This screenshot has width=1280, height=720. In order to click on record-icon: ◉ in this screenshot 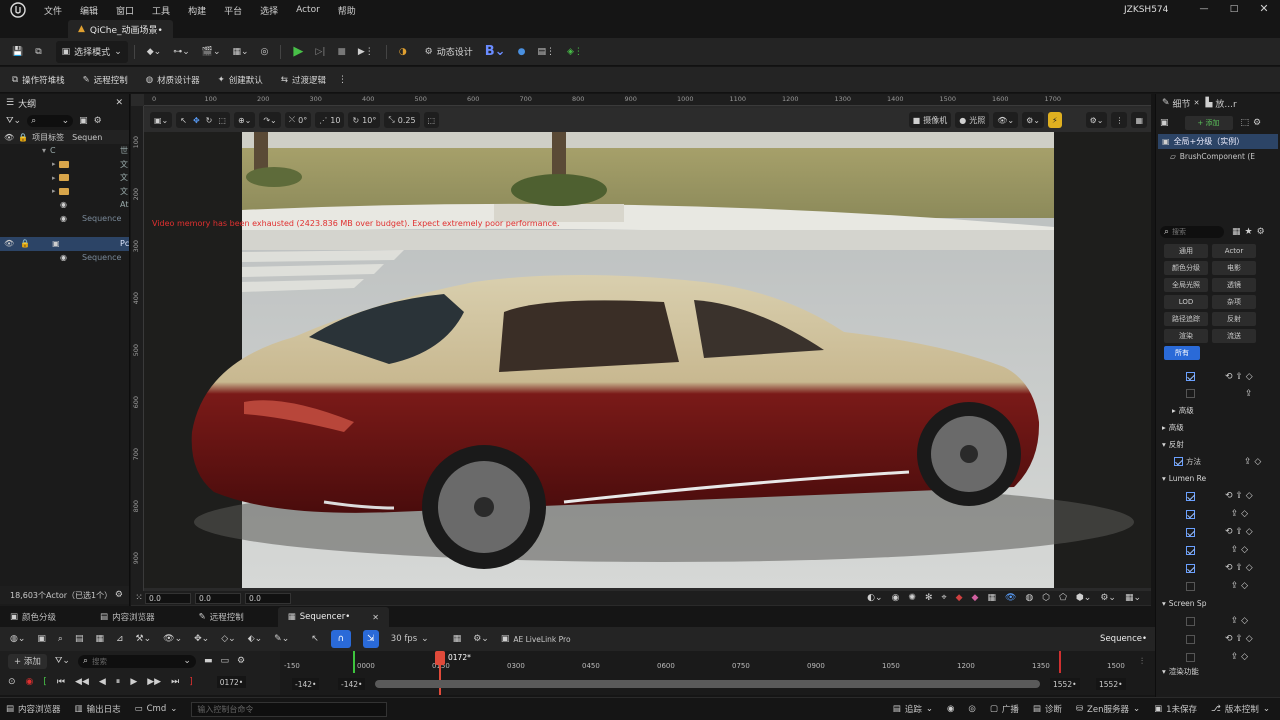, I will do `click(30, 682)`.